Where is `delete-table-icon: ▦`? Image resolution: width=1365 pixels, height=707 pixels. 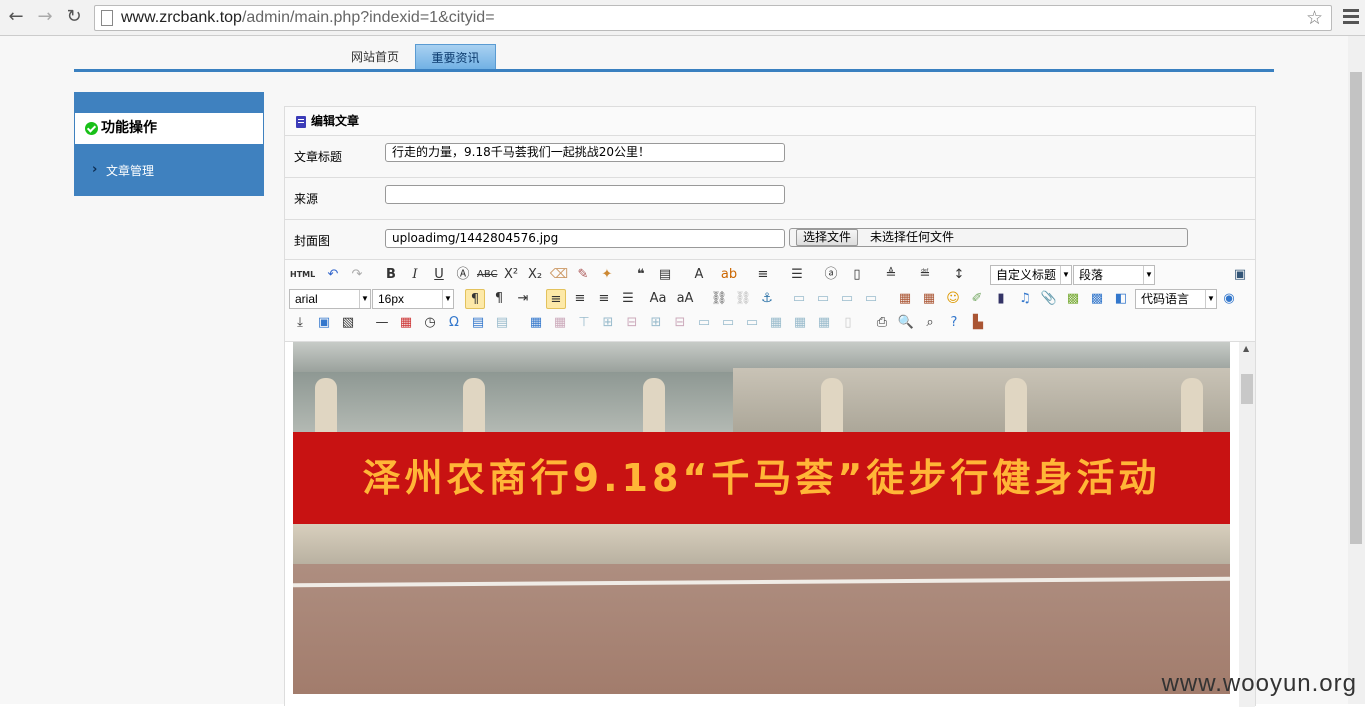 delete-table-icon: ▦ is located at coordinates (560, 323).